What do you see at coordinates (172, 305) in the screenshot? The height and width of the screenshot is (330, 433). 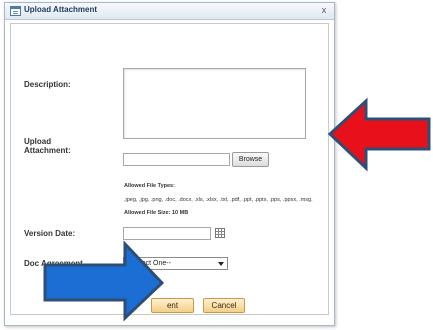 I see `submit-button: ent` at bounding box center [172, 305].